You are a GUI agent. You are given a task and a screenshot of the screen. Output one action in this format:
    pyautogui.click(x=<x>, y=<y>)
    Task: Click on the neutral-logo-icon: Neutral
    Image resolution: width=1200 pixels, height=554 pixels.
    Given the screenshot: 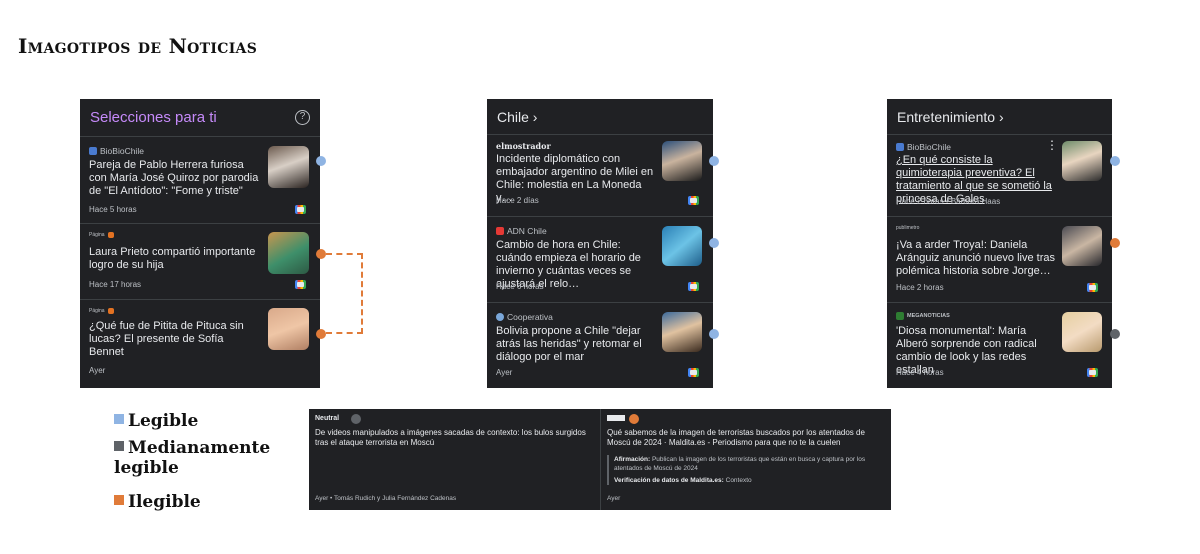 What is the action you would take?
    pyautogui.click(x=327, y=418)
    